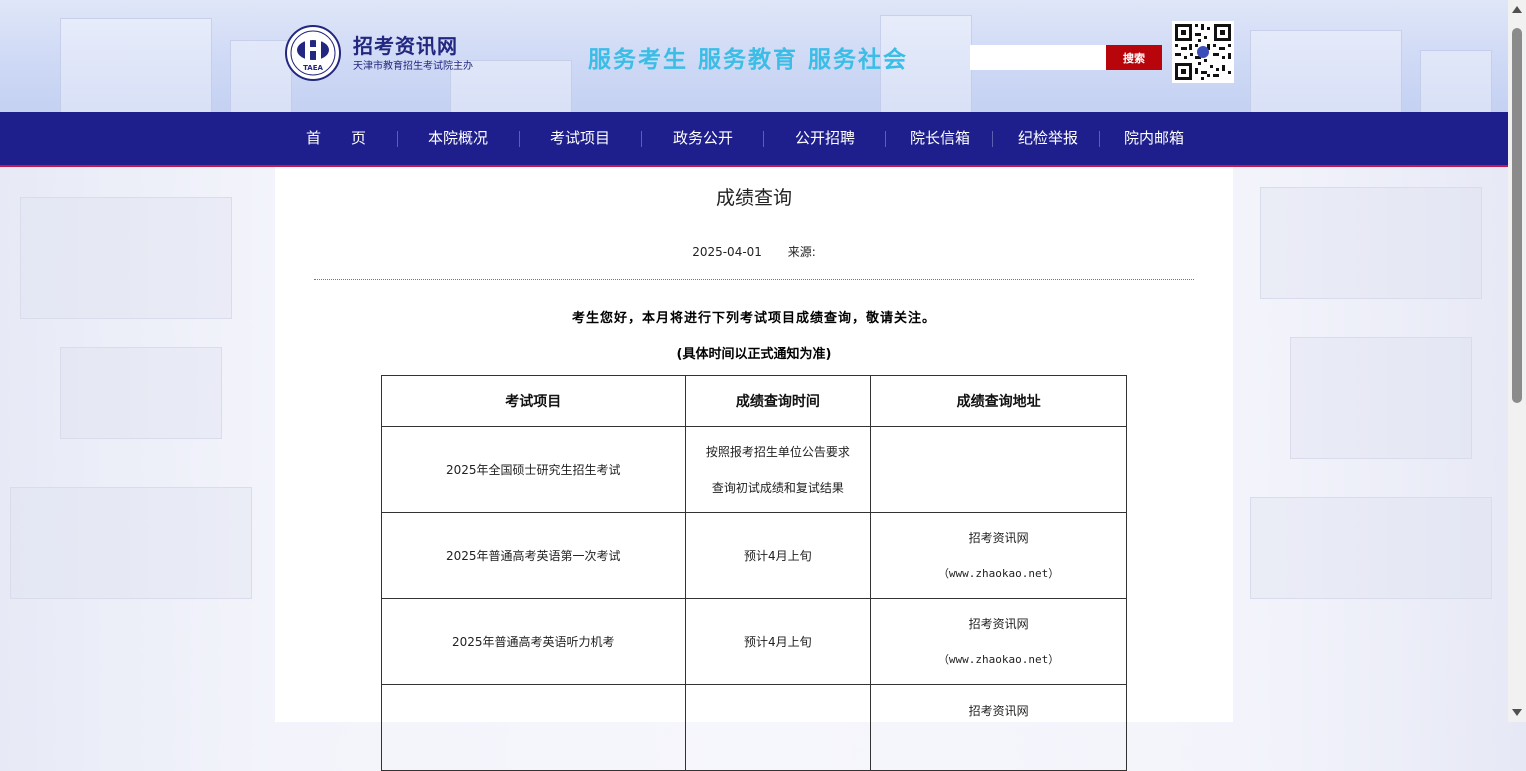 This screenshot has width=1526, height=771. I want to click on search-input, so click(1038, 57).